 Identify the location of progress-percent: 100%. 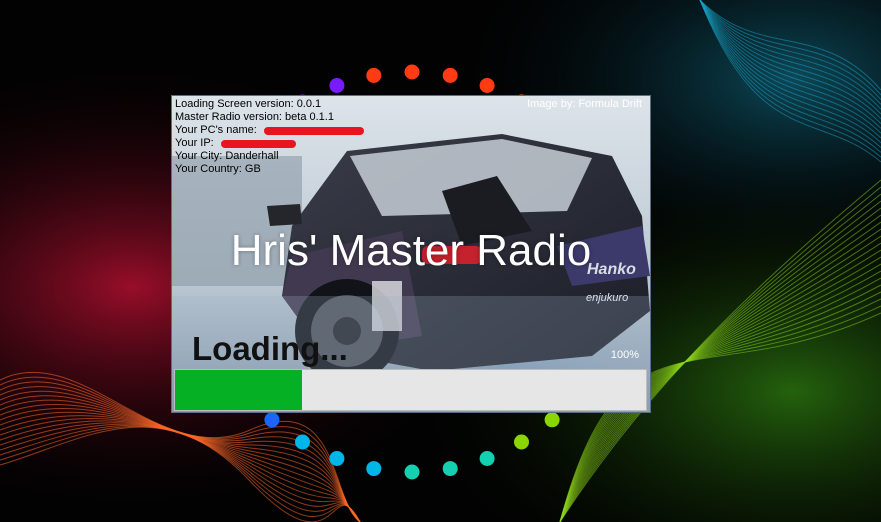
(624, 355).